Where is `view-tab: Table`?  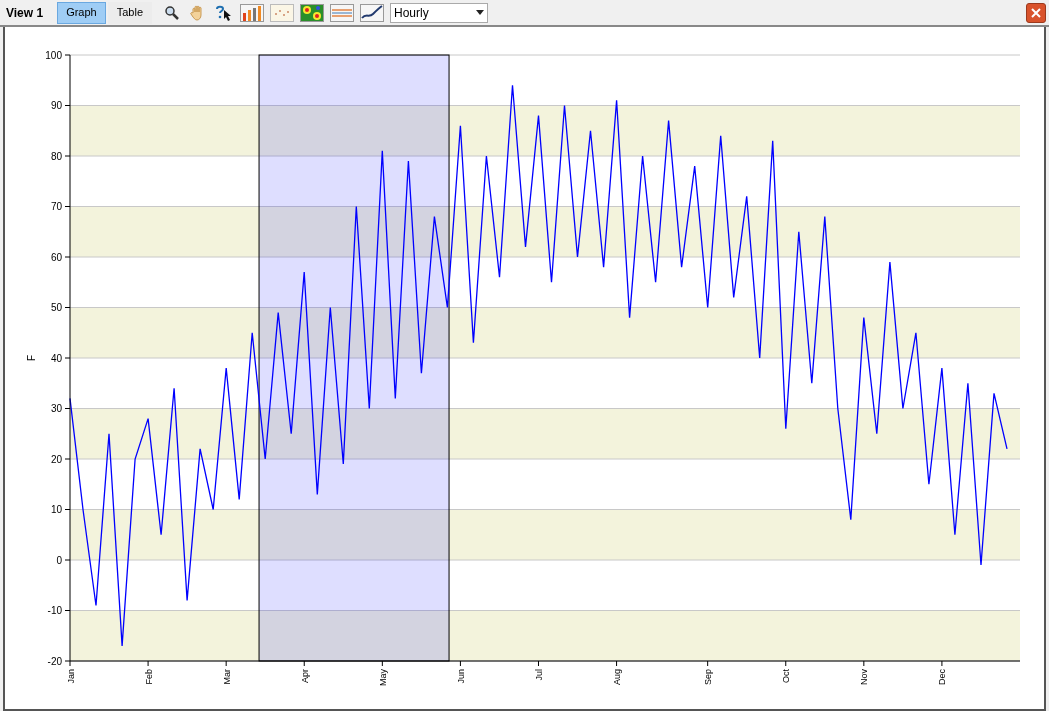
view-tab: Table is located at coordinates (129, 12).